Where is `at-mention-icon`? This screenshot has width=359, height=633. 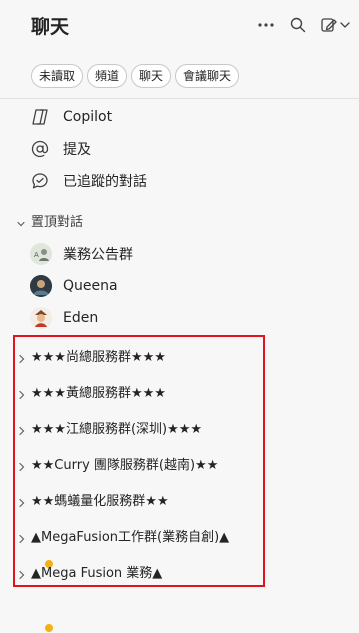 at-mention-icon is located at coordinates (40, 149).